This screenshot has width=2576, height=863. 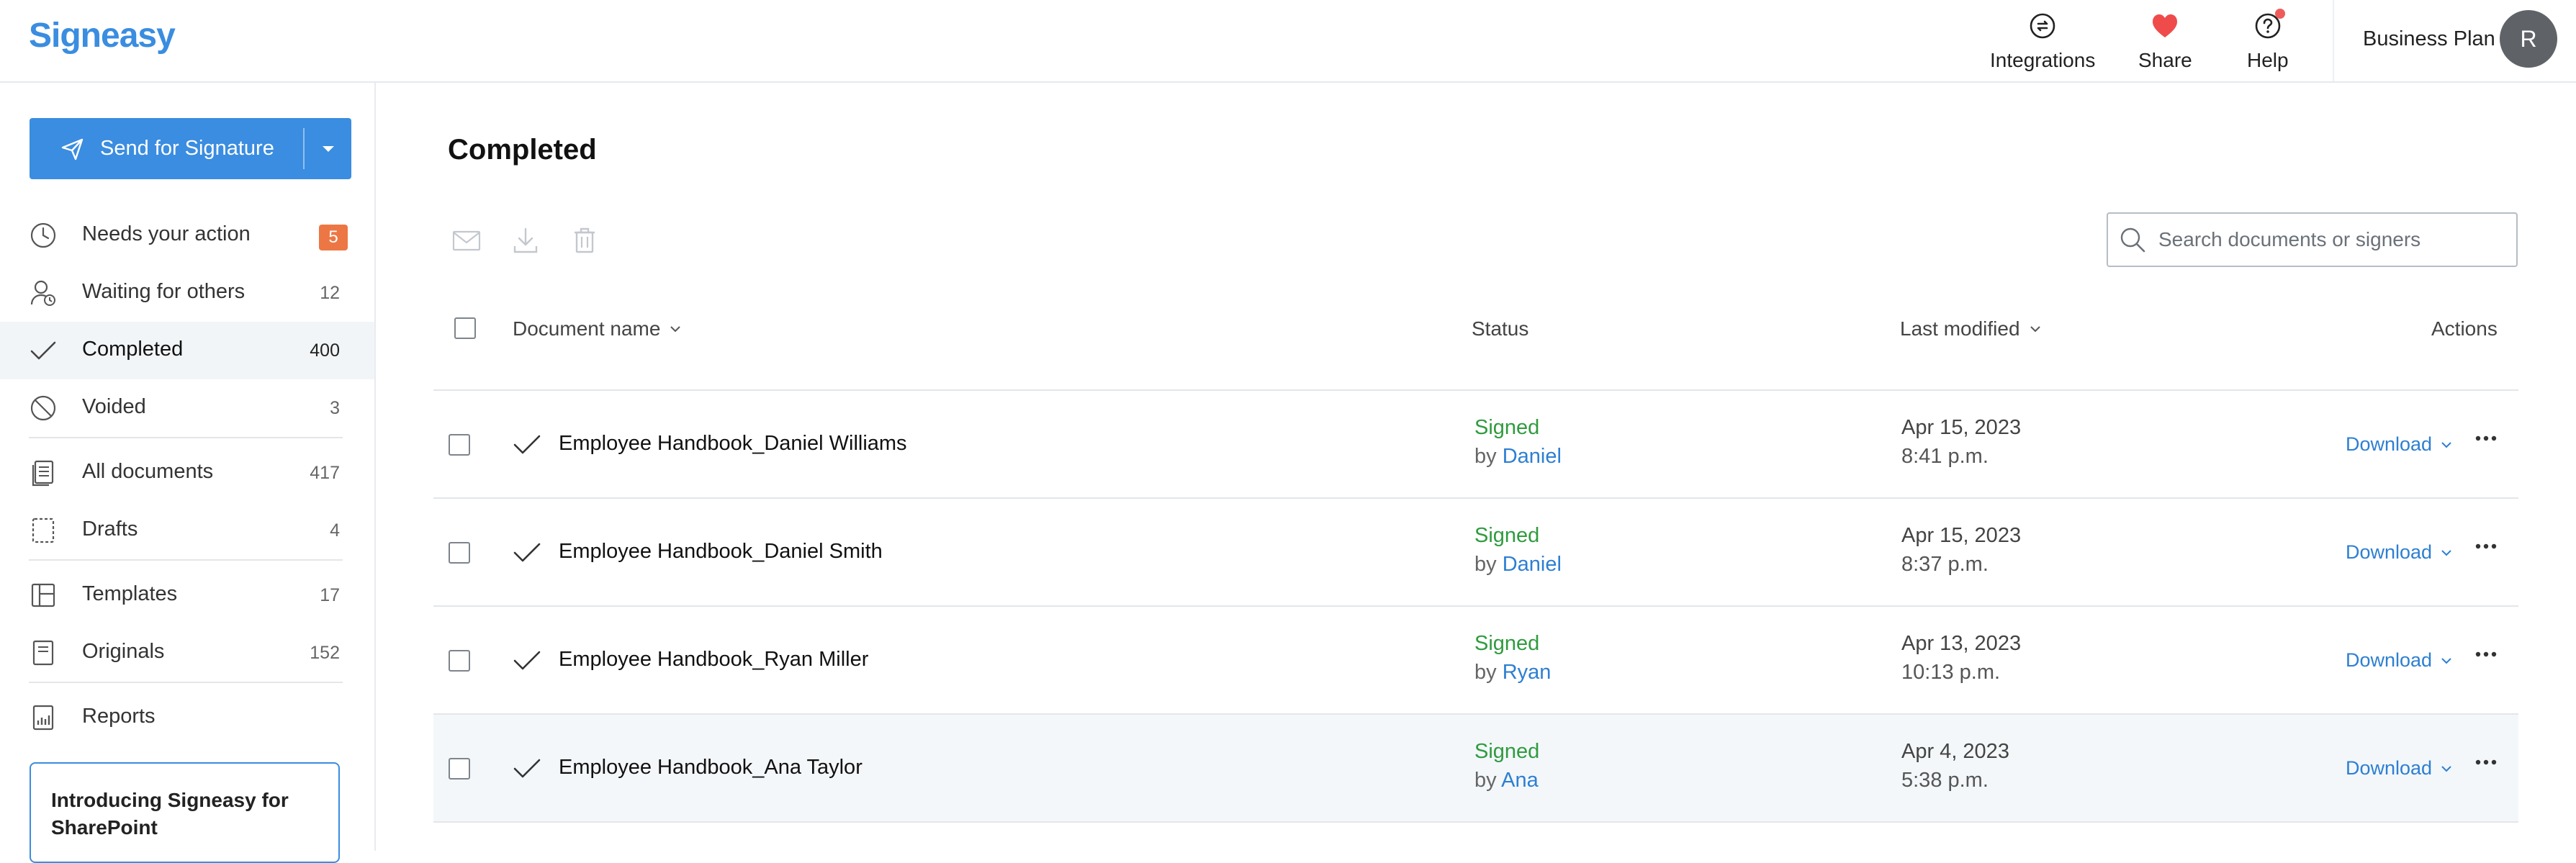 What do you see at coordinates (525, 240) in the screenshot?
I see `download-icon` at bounding box center [525, 240].